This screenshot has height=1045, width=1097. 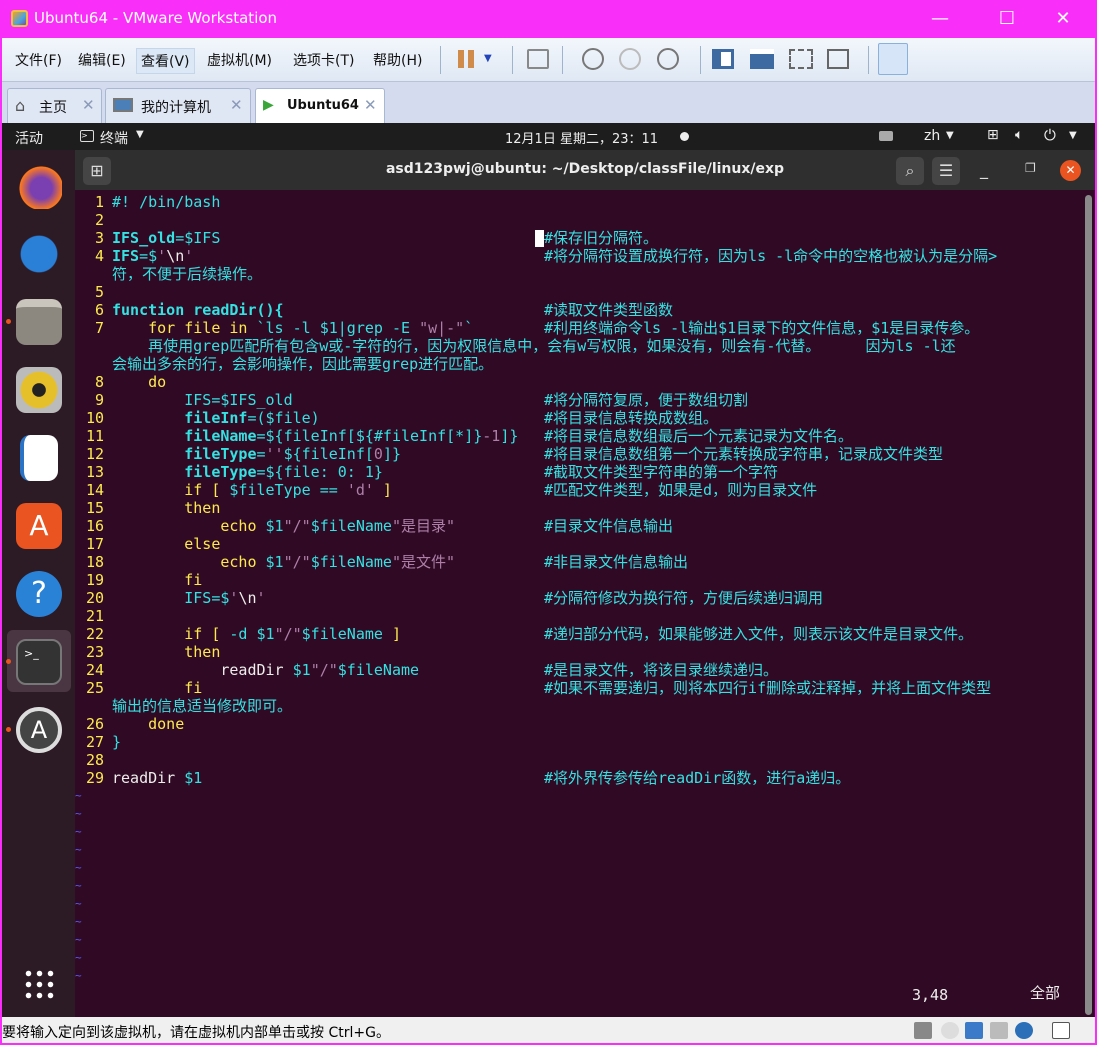 What do you see at coordinates (1088, 605) in the screenshot?
I see `scrollbar` at bounding box center [1088, 605].